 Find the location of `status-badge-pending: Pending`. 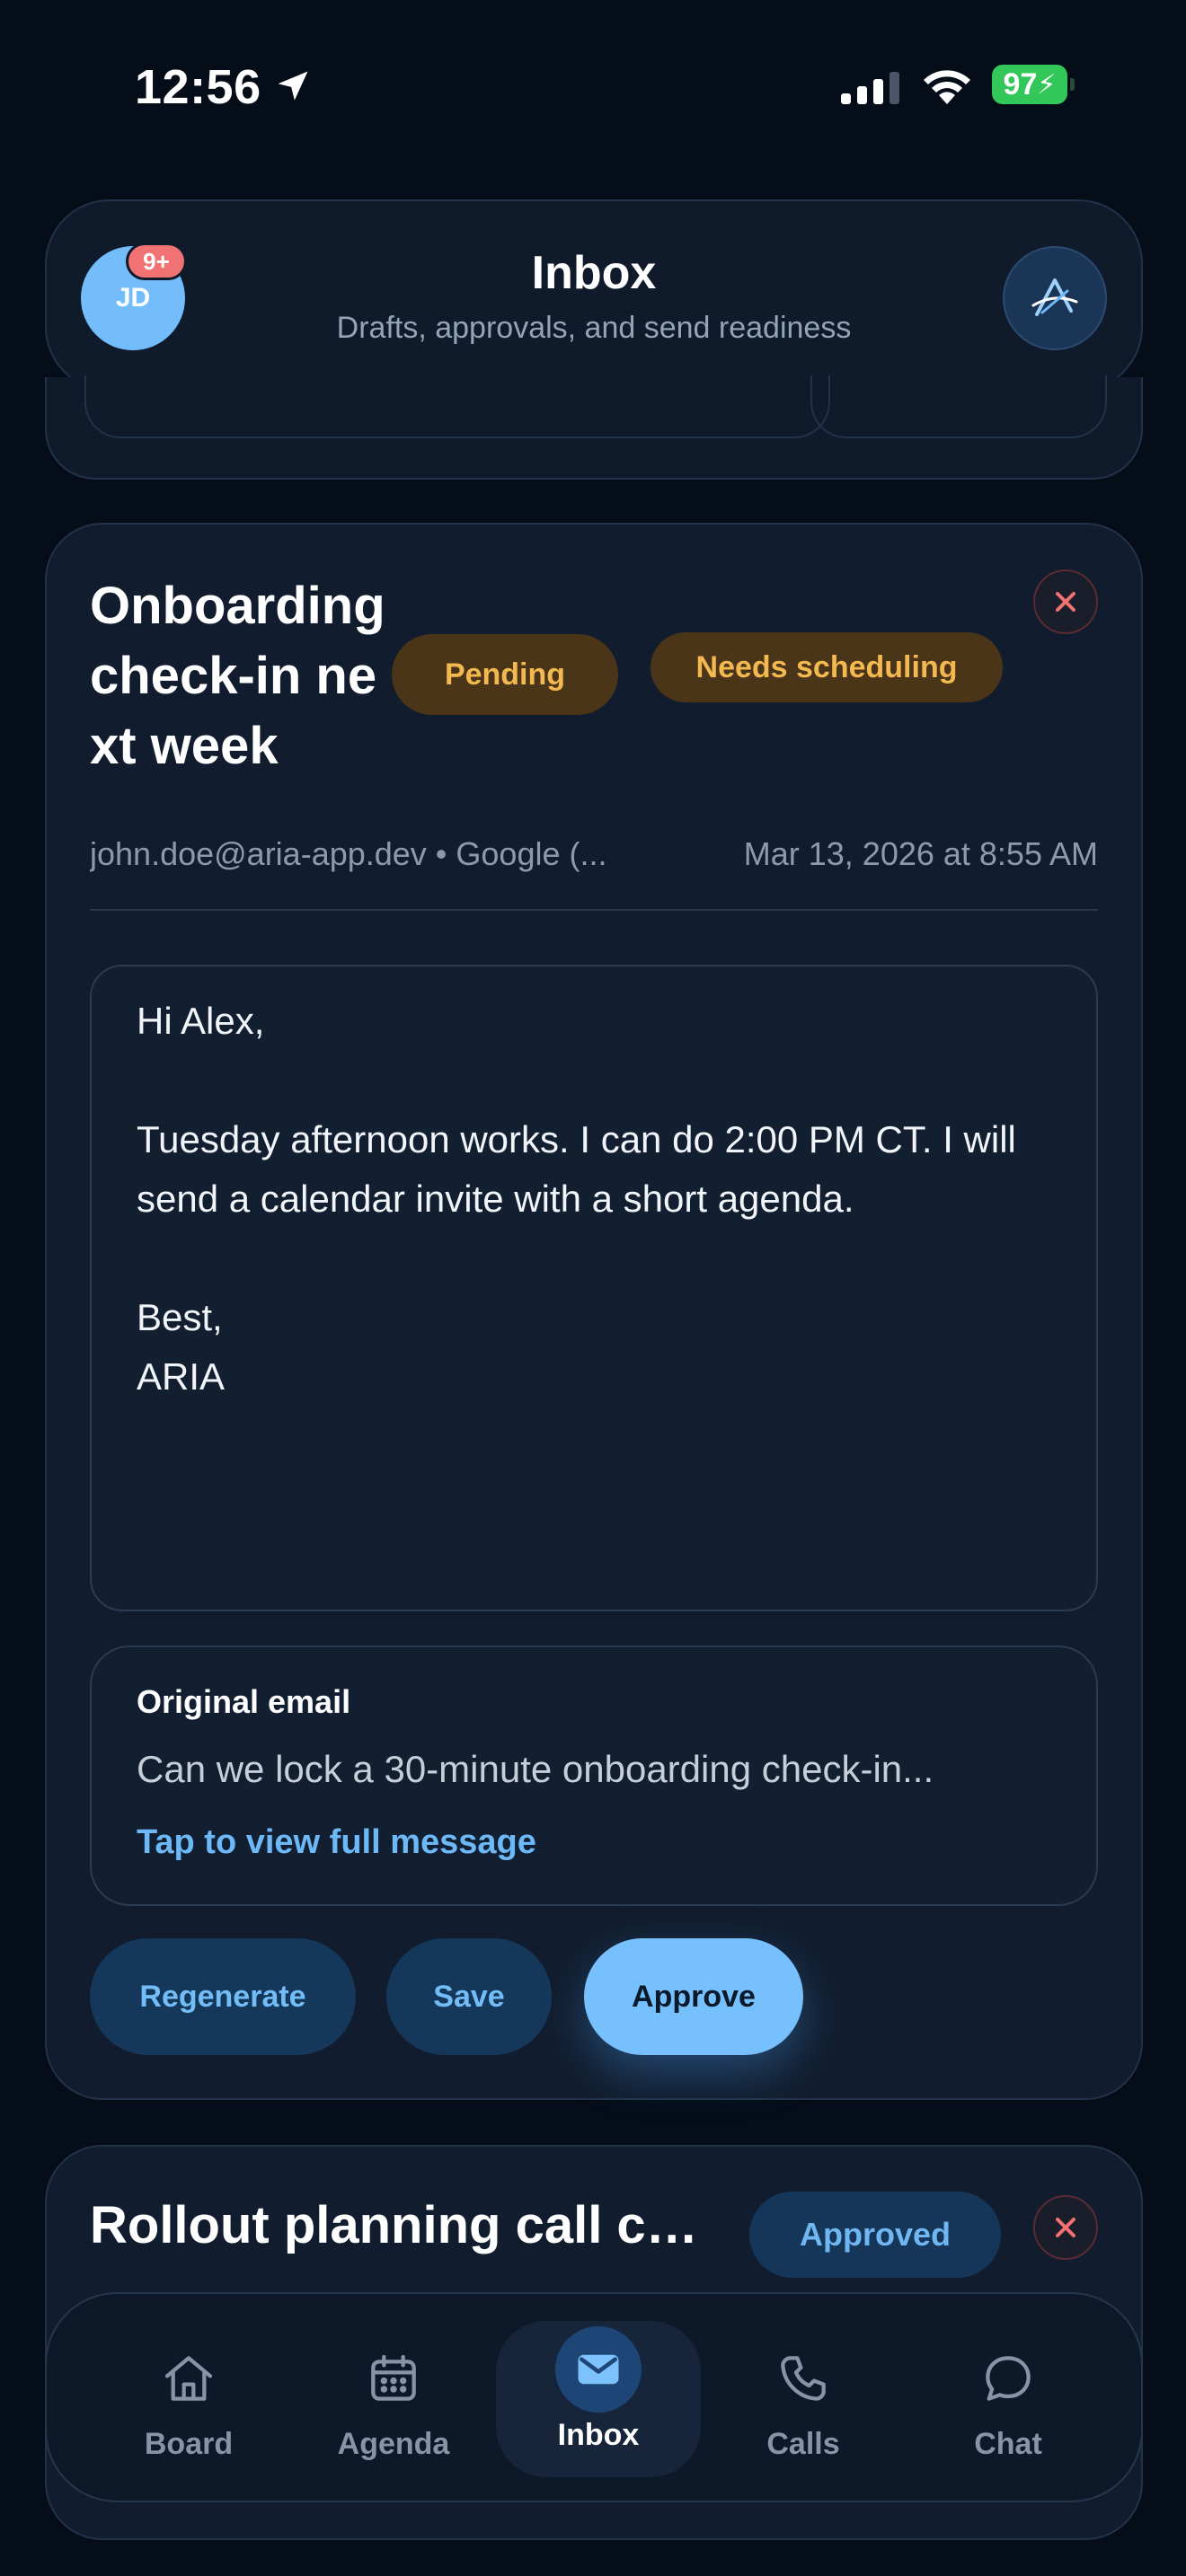

status-badge-pending: Pending is located at coordinates (505, 674).